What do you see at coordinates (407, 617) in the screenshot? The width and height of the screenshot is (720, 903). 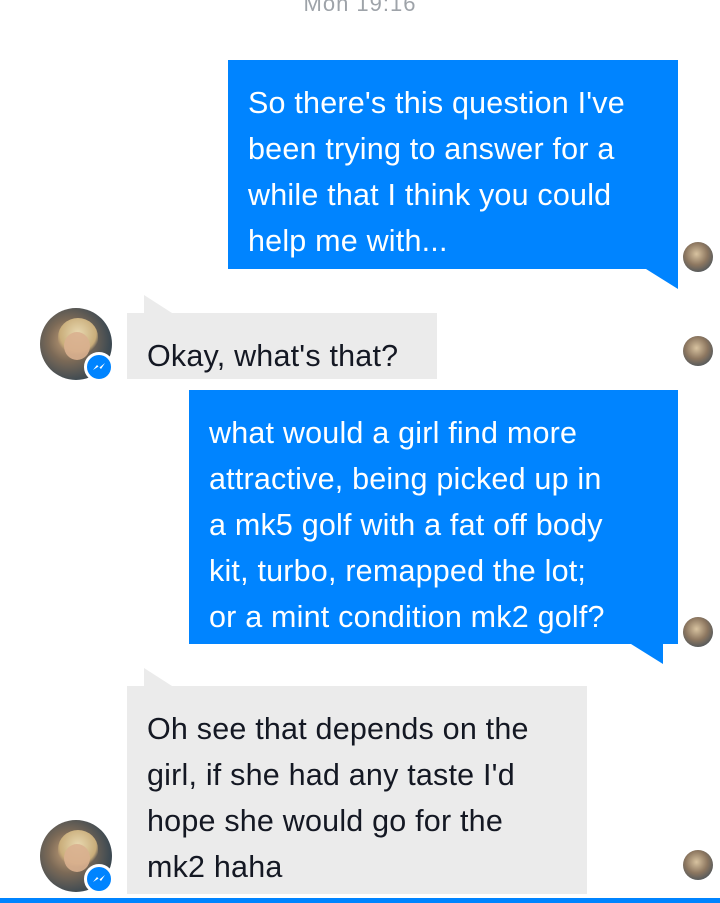 I see `message-text-line: or a mint condition mk2 golf?` at bounding box center [407, 617].